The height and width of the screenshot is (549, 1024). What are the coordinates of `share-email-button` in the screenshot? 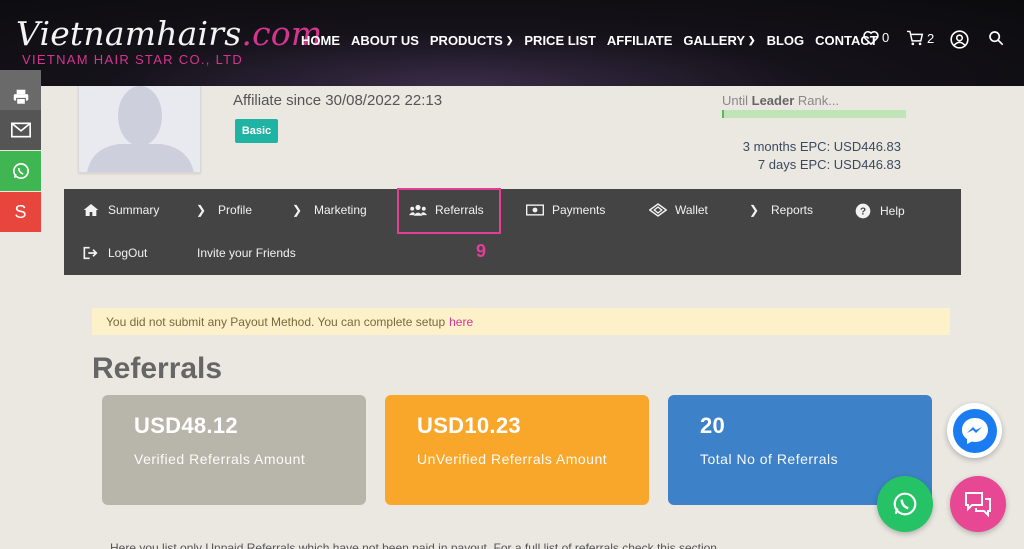 It's located at (20, 130).